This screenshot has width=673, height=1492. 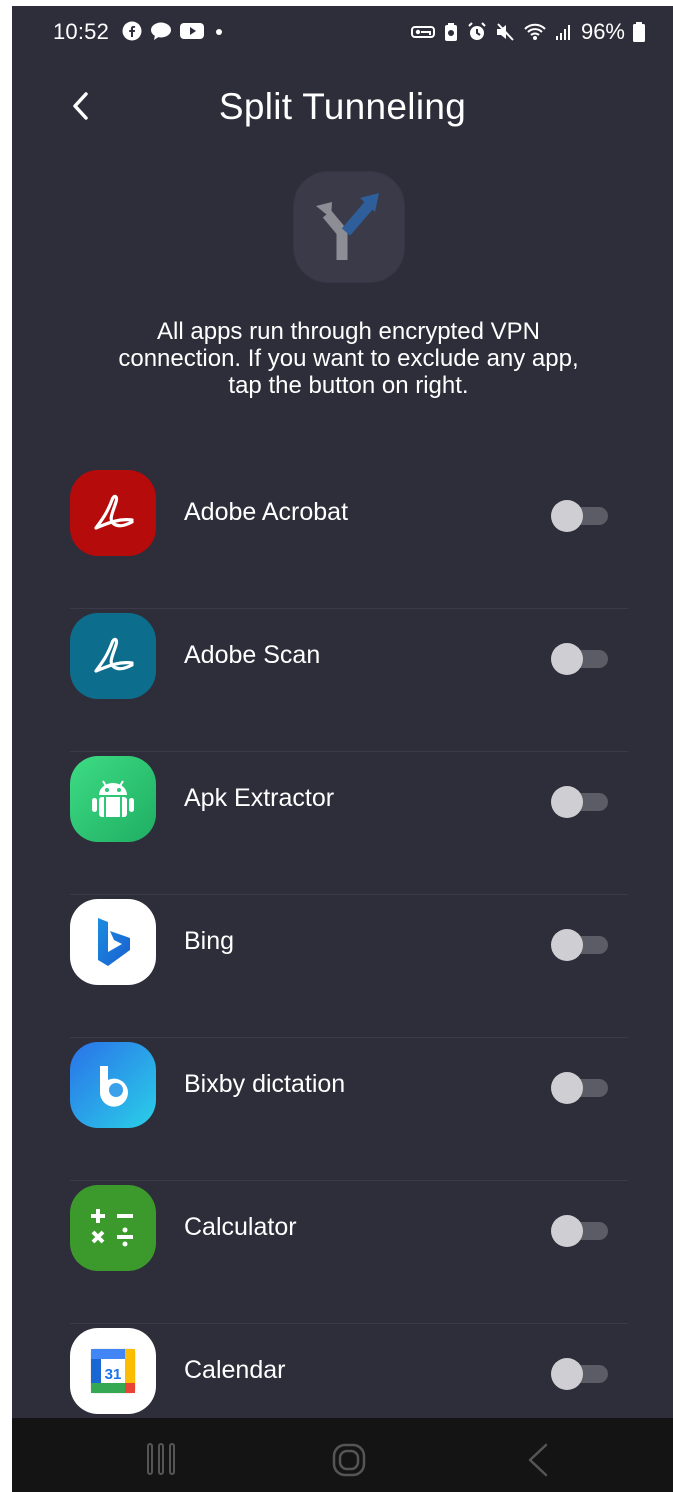 I want to click on bixby-dictation-icon, so click(x=113, y=1085).